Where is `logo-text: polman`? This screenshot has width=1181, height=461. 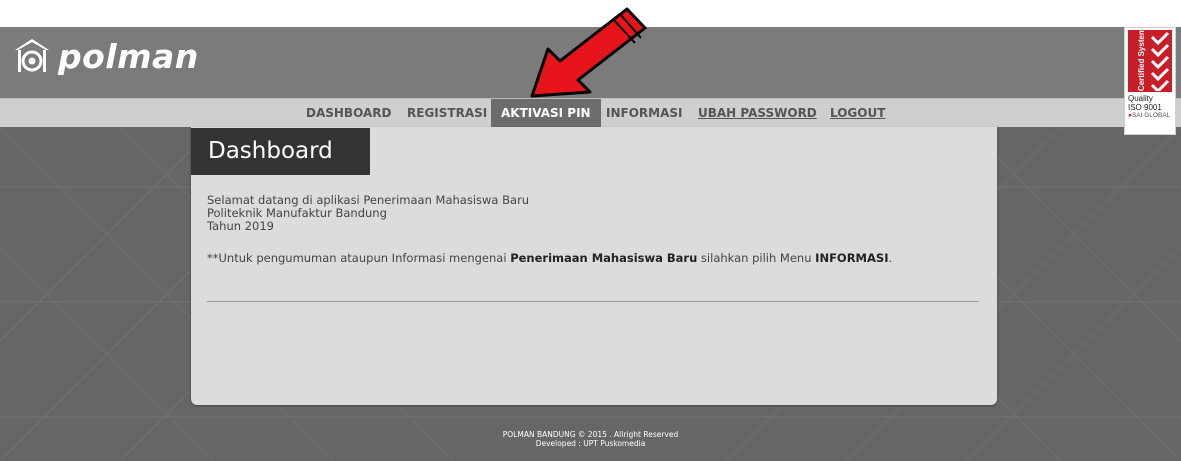 logo-text: polman is located at coordinates (128, 56).